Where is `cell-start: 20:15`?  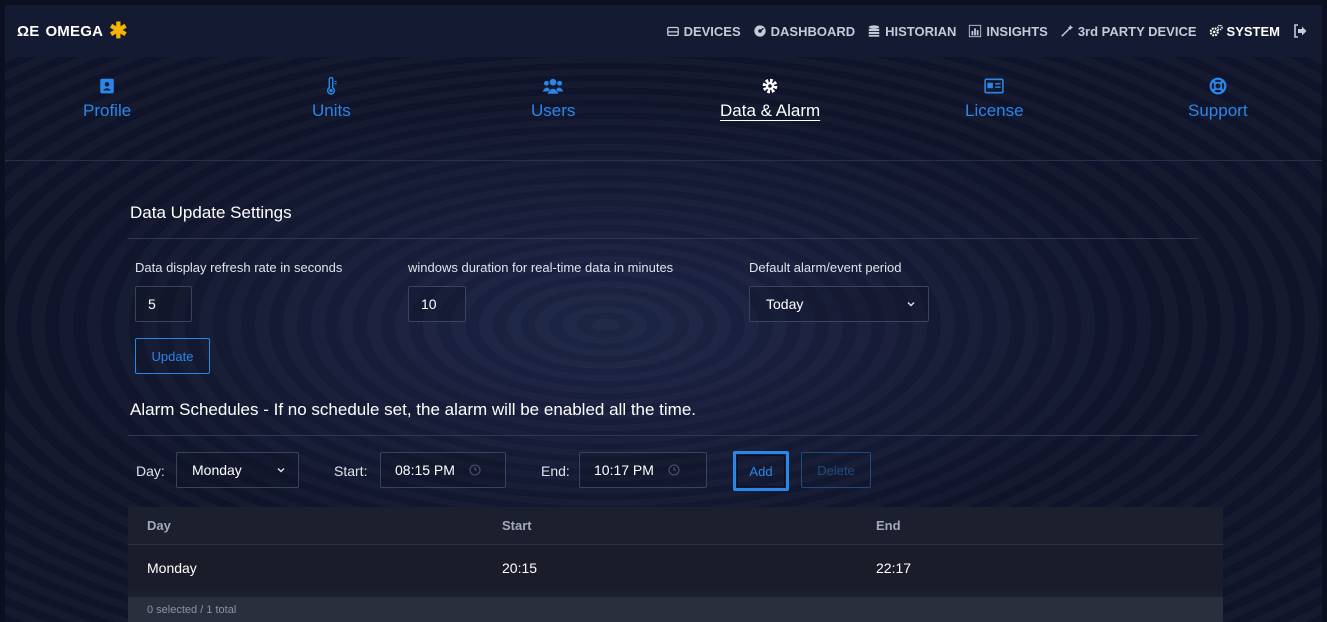 cell-start: 20:15 is located at coordinates (520, 568).